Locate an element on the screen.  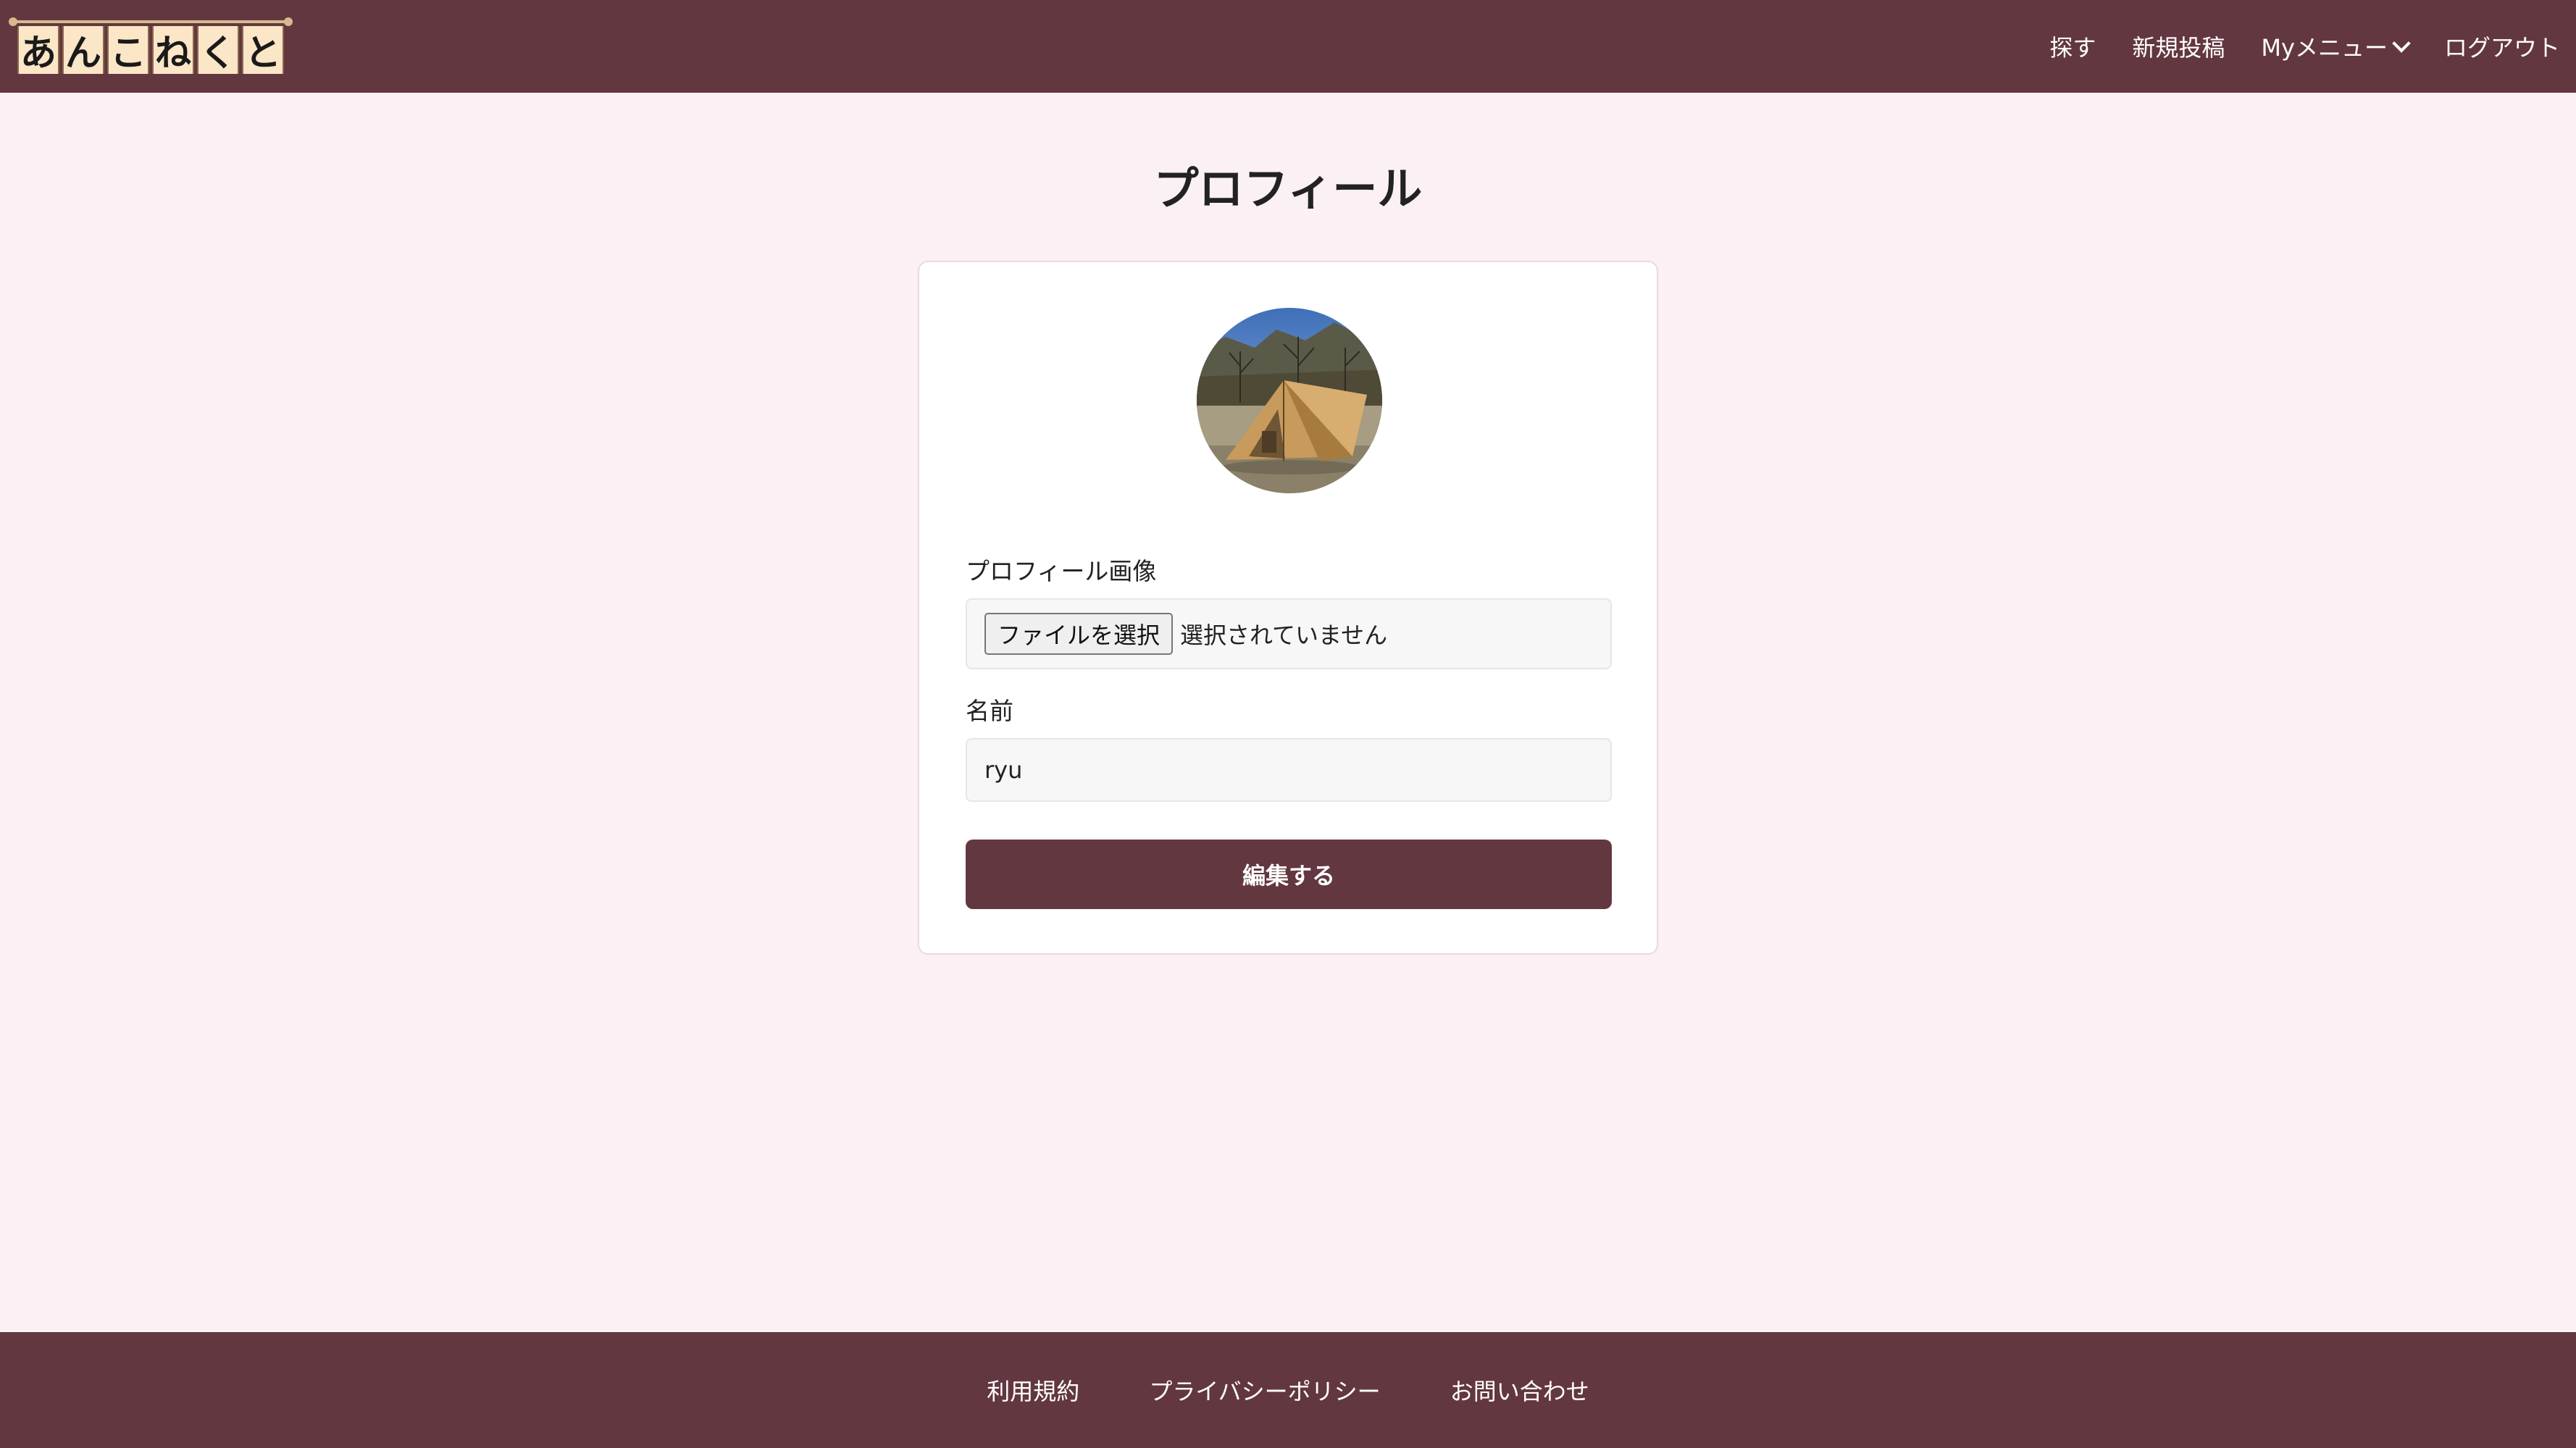
profile-image-file-input: ファイルを選択 選択されていません is located at coordinates (1289, 634).